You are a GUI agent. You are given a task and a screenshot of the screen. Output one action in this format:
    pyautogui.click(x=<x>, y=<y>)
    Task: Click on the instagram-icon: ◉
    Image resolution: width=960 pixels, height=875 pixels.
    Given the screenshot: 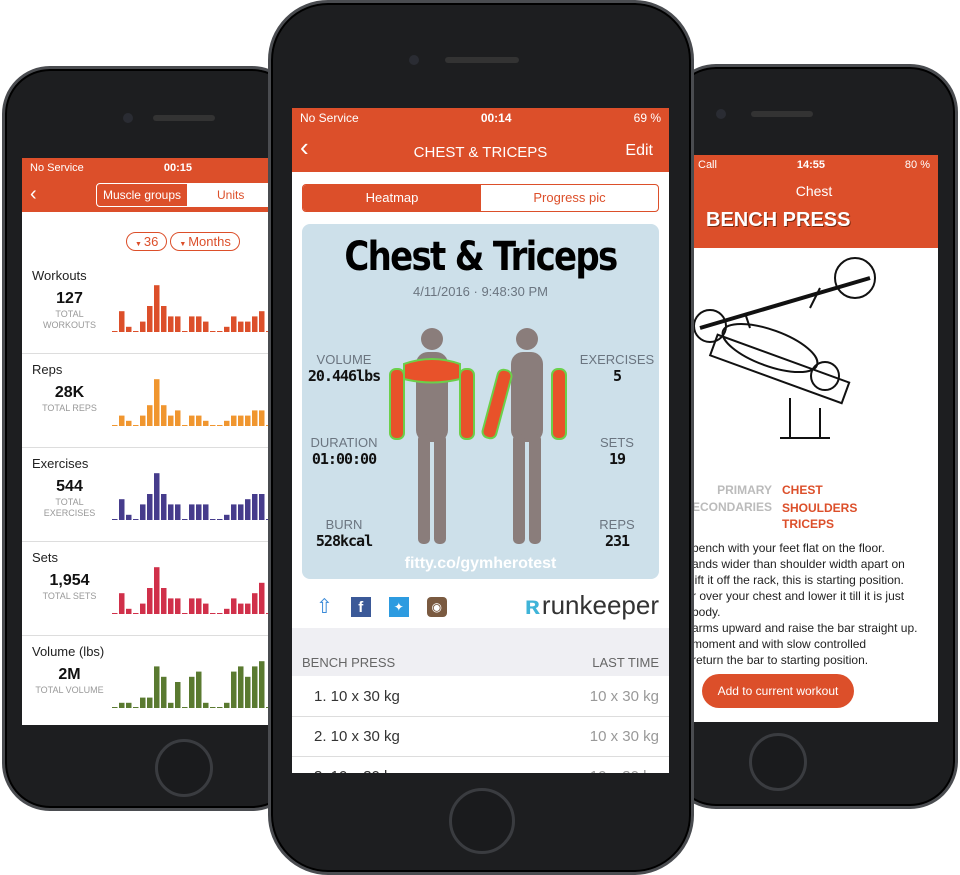 What is the action you would take?
    pyautogui.click(x=436, y=606)
    